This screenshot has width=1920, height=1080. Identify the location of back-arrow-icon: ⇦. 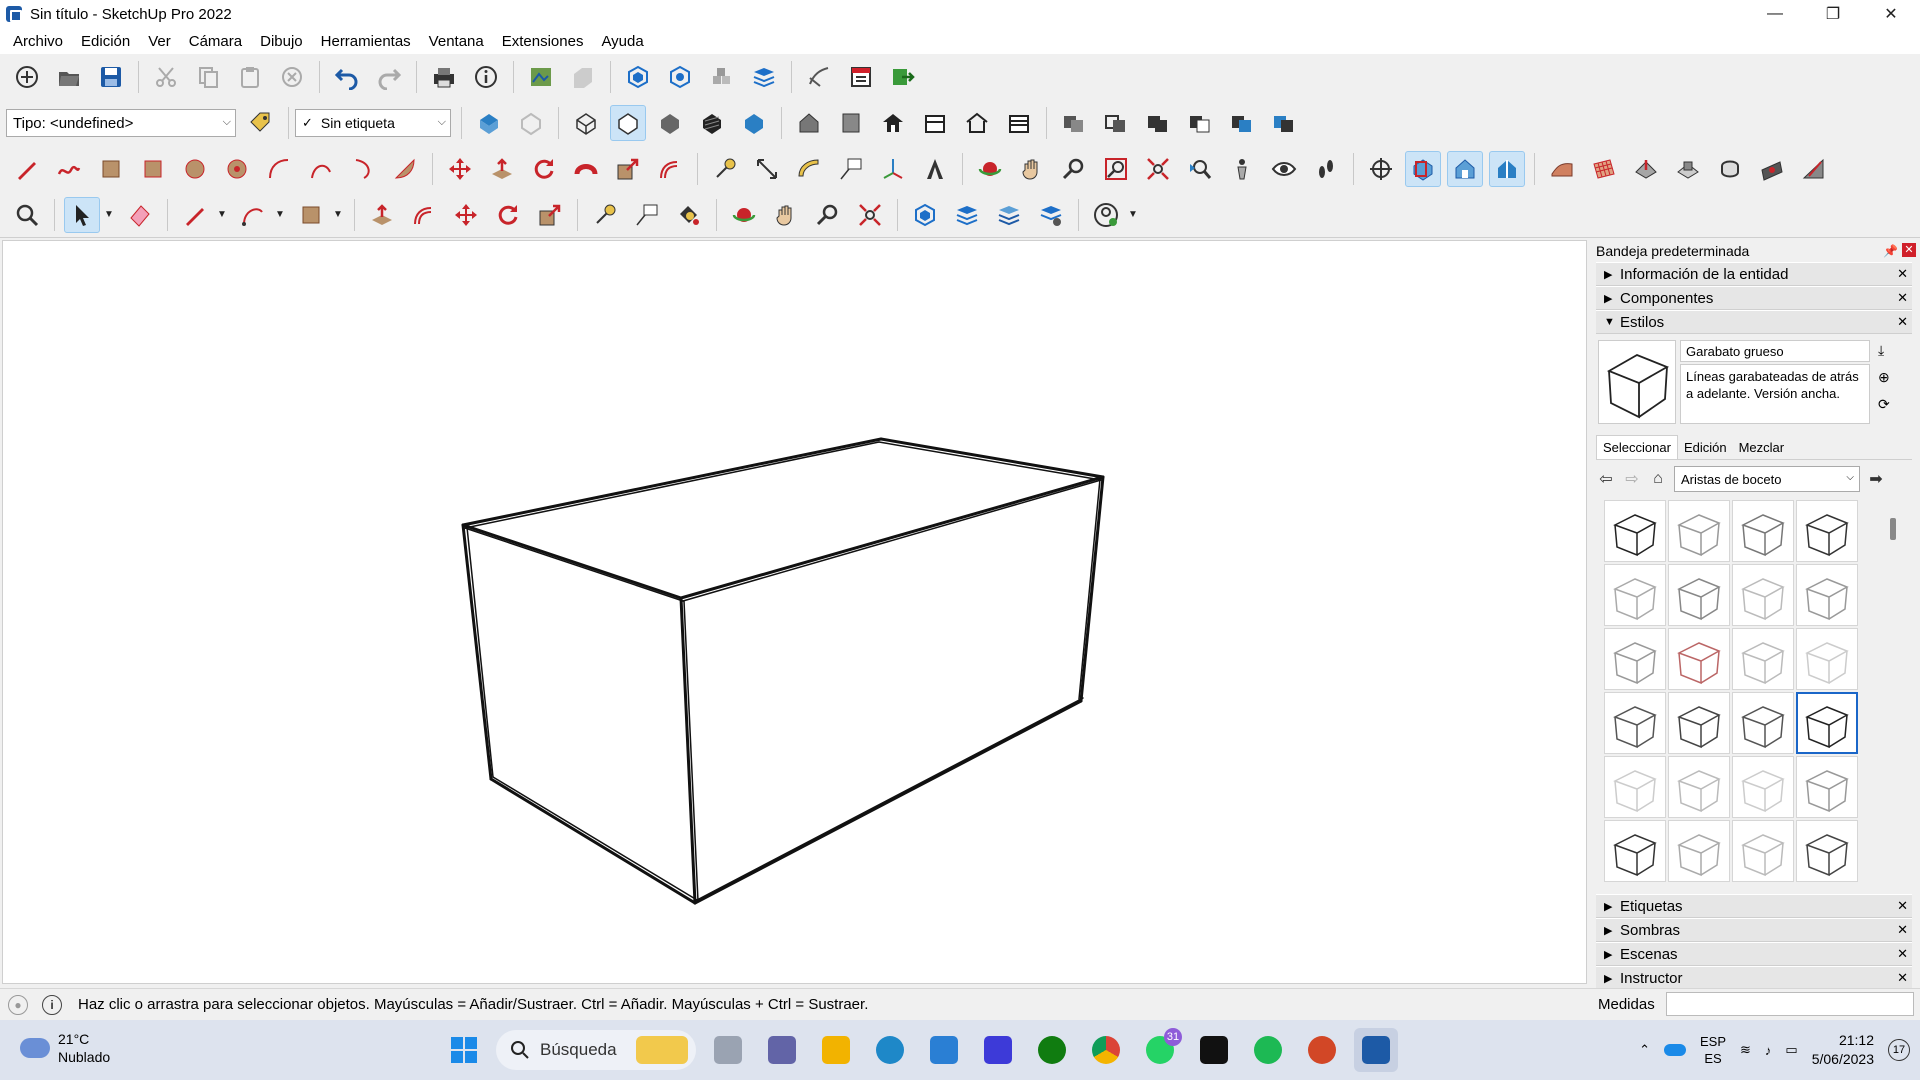
(1606, 479).